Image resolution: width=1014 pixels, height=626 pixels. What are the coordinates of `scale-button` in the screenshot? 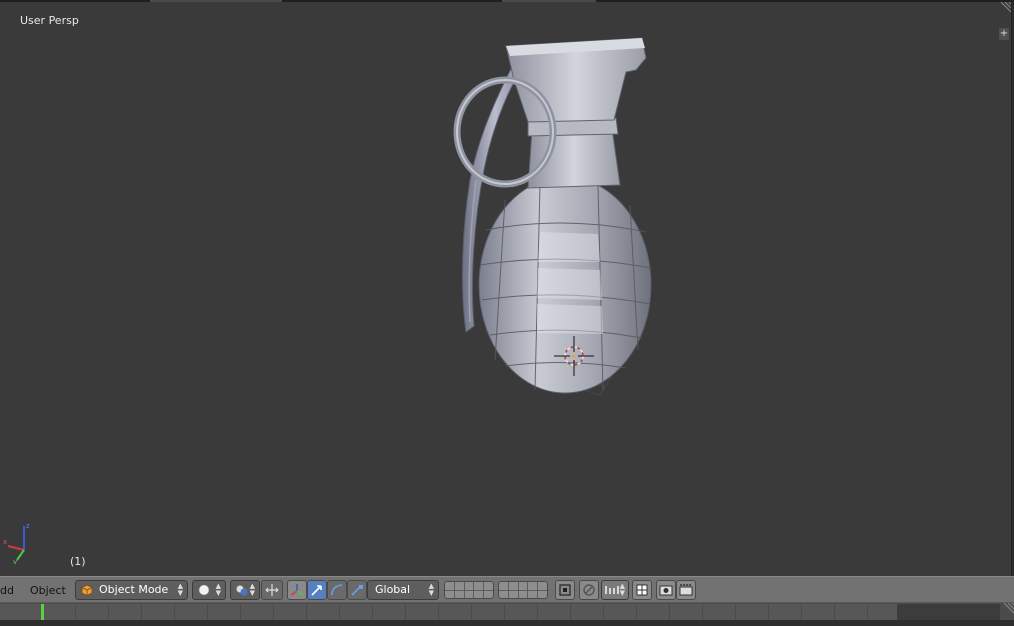 It's located at (357, 590).